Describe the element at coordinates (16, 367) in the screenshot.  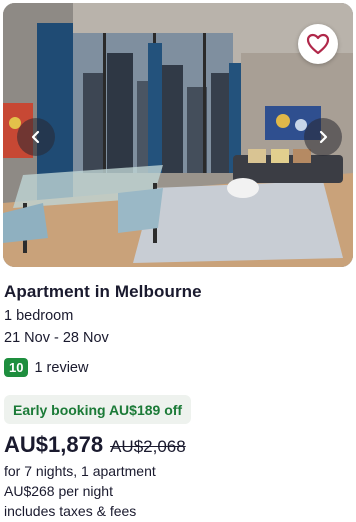
I see `rating-badge: 10` at that location.